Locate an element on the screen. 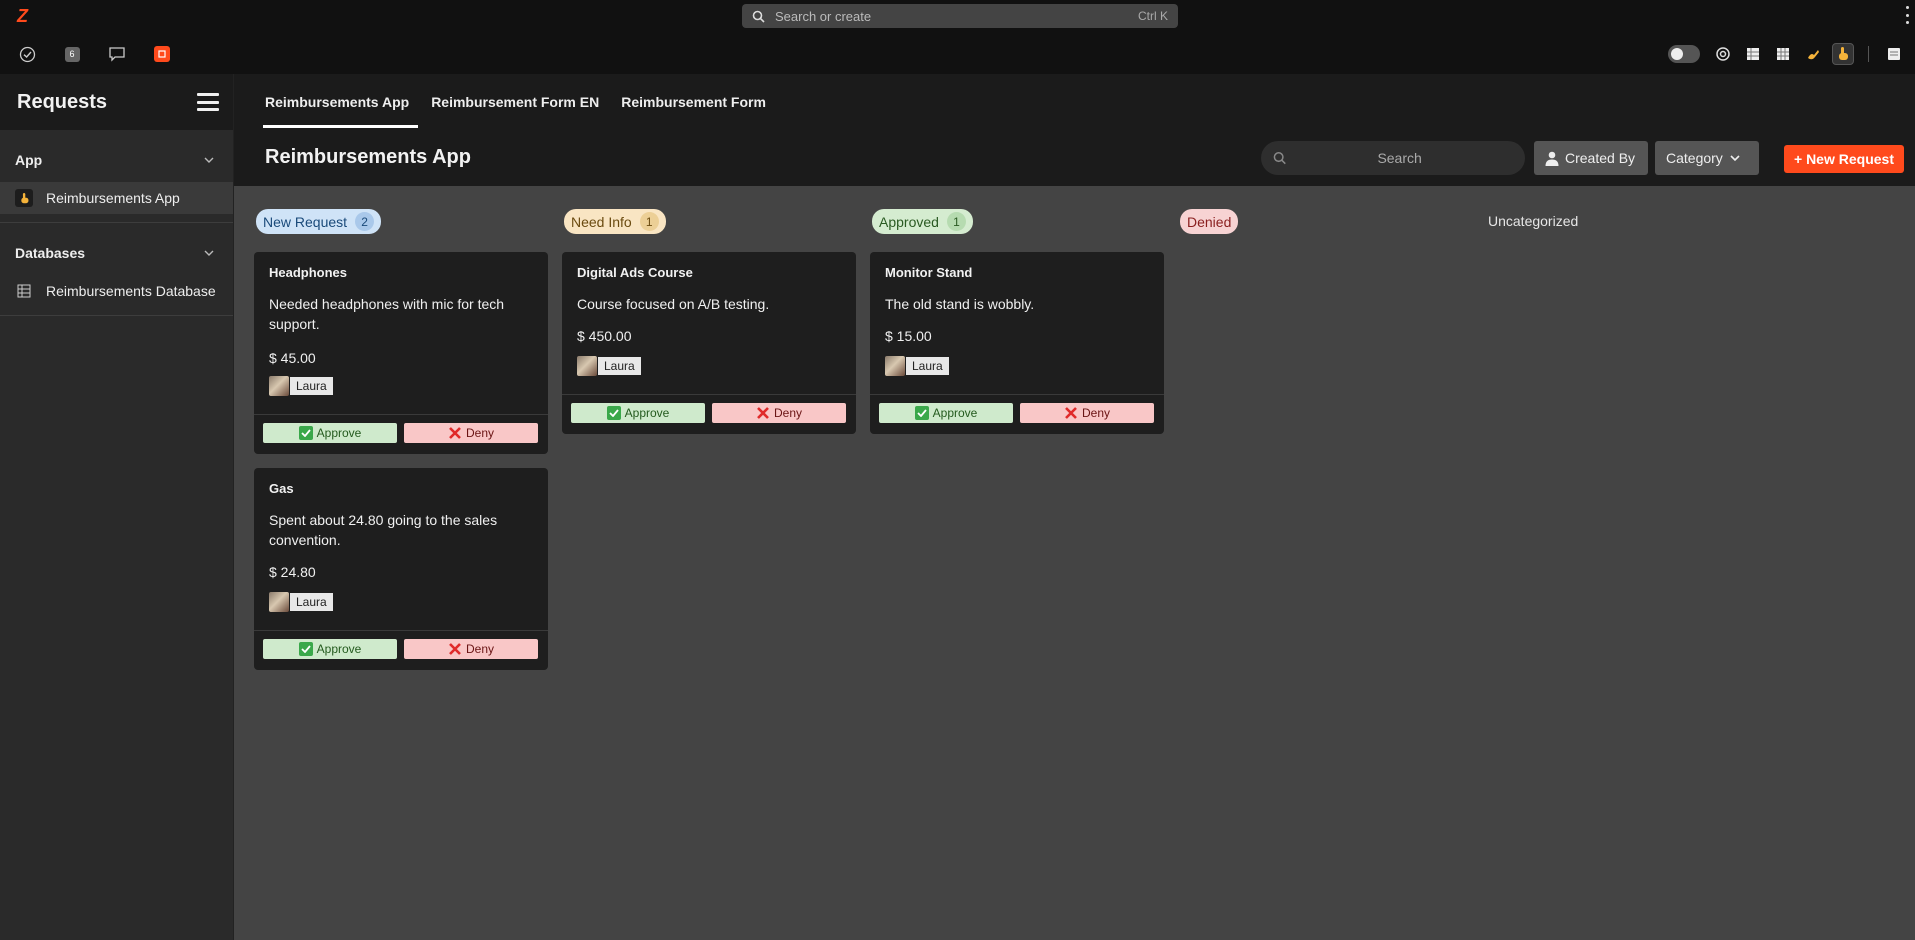  column-header-uncategorized: Uncategorized is located at coordinates (1533, 221).